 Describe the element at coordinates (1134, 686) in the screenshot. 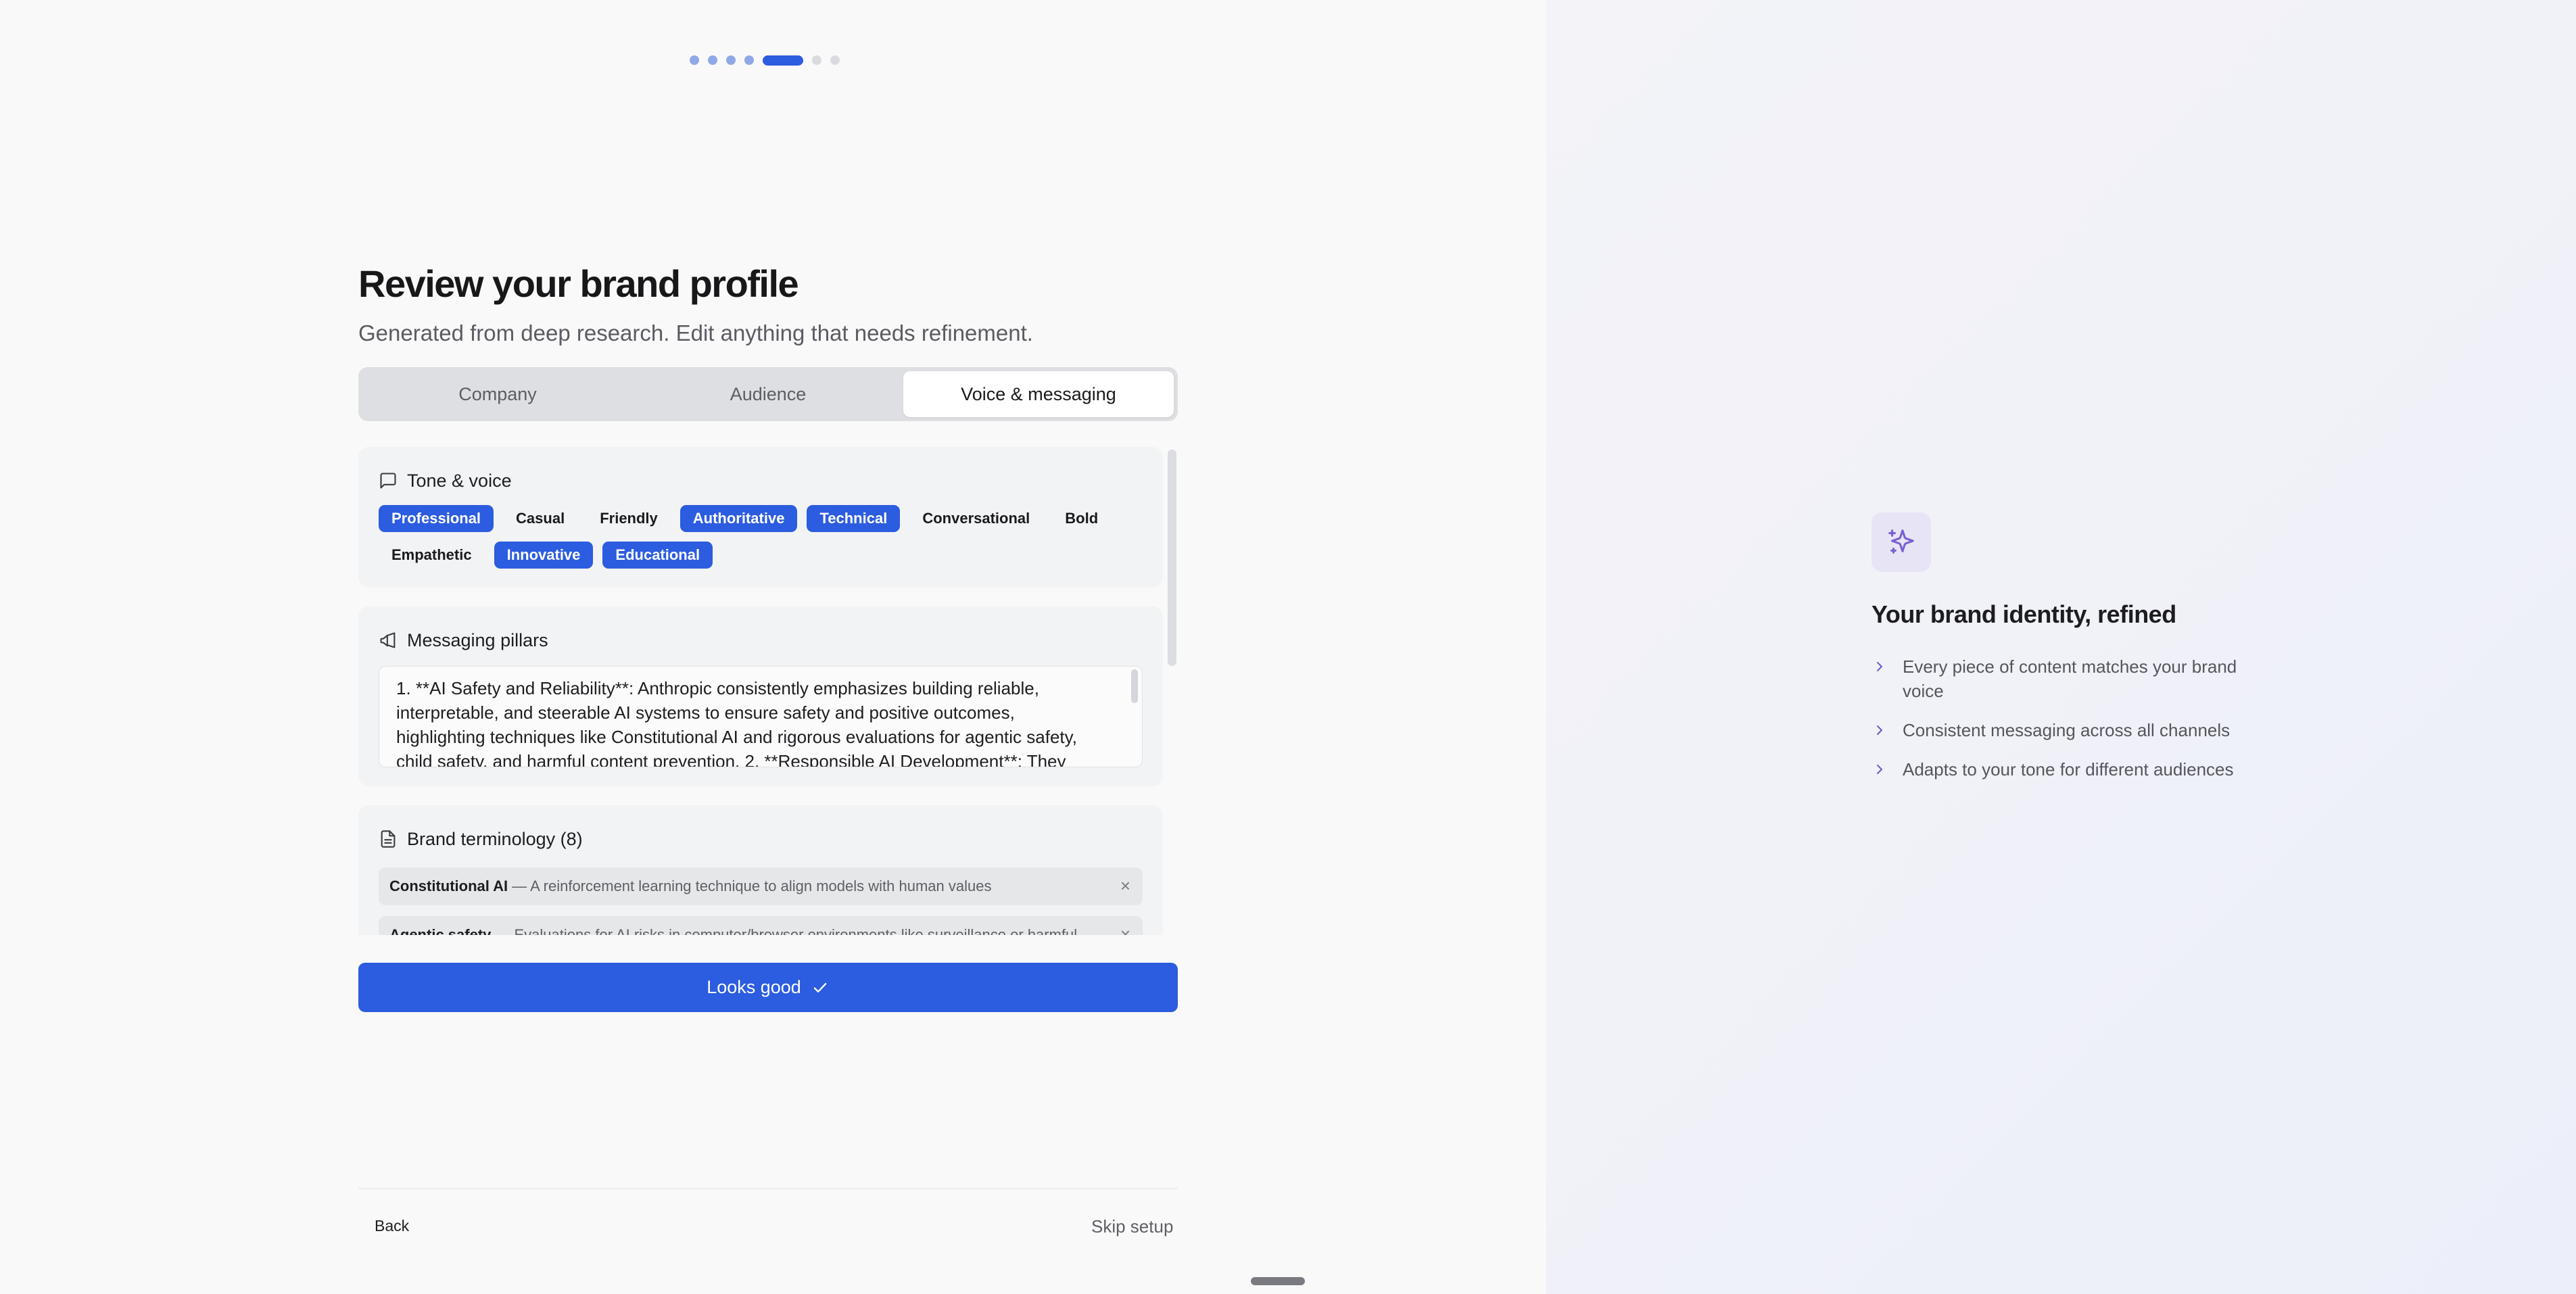

I see `textarea-scrollbar` at that location.